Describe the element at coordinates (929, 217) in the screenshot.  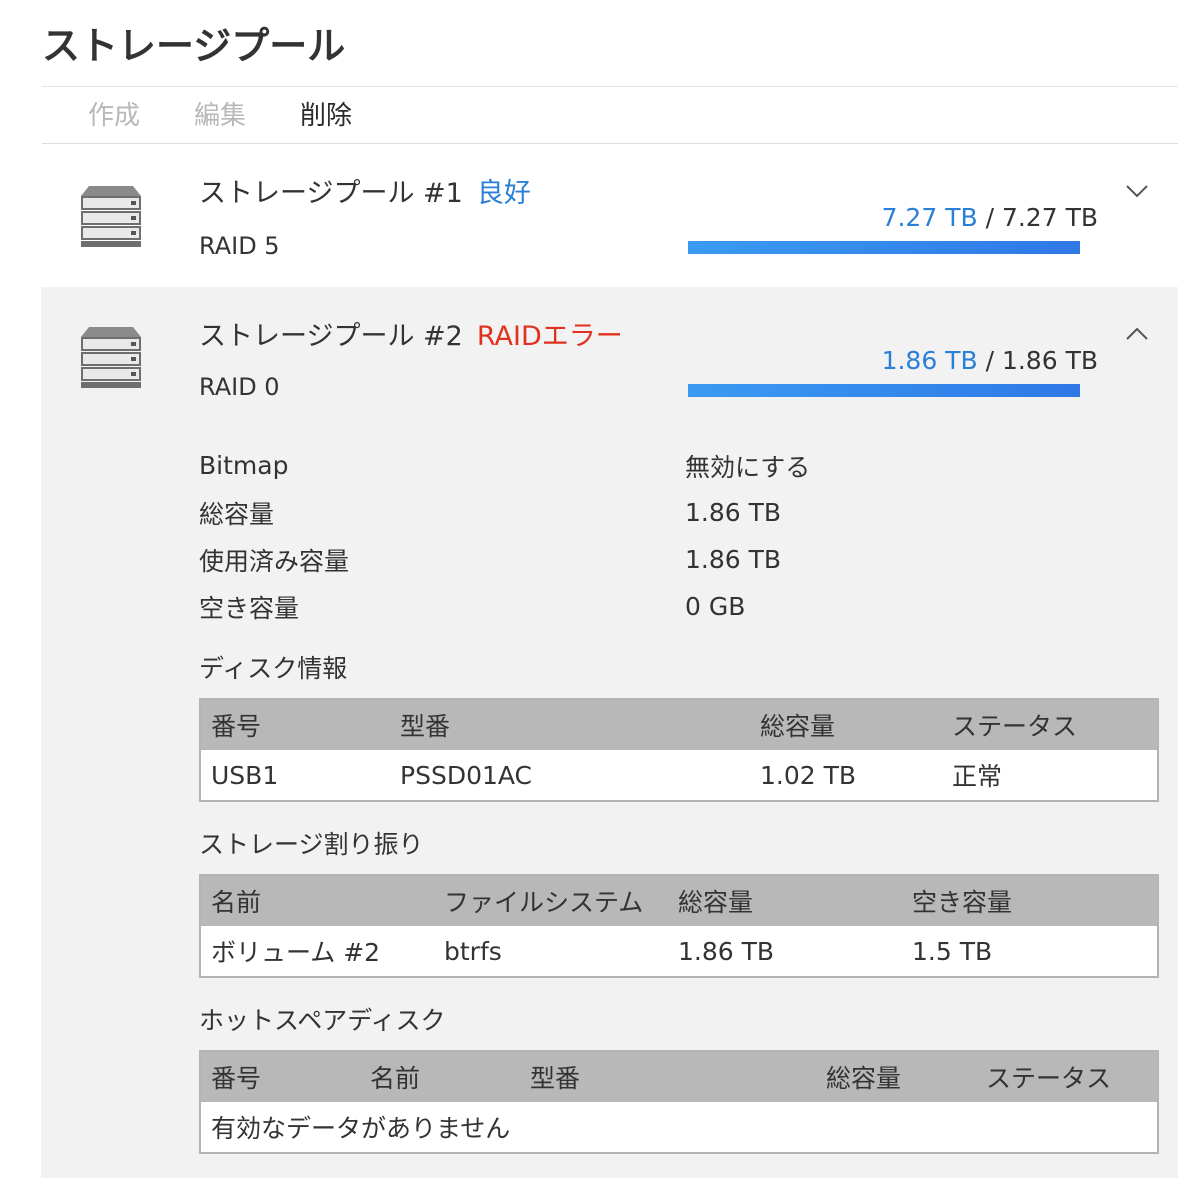
I see `used-capacity: 7.27 TB` at that location.